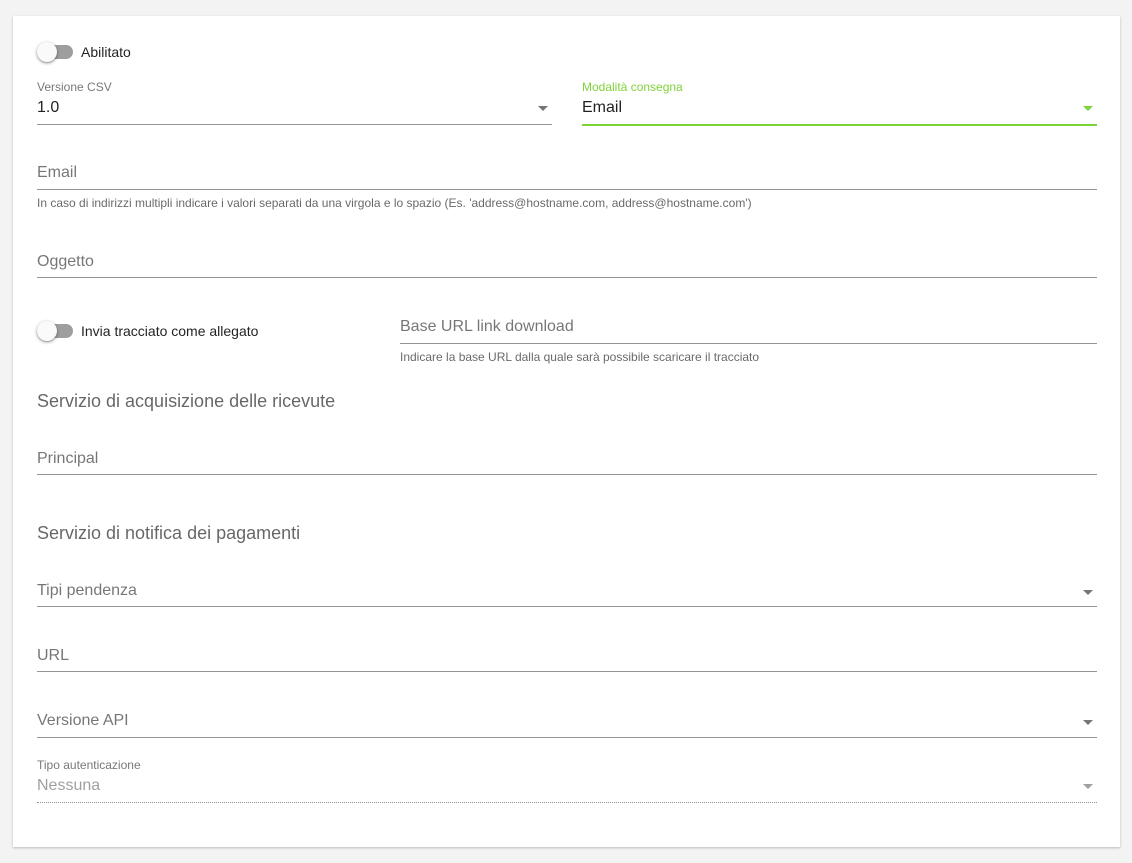 The image size is (1132, 863). I want to click on invia-allegato-toggle, so click(55, 331).